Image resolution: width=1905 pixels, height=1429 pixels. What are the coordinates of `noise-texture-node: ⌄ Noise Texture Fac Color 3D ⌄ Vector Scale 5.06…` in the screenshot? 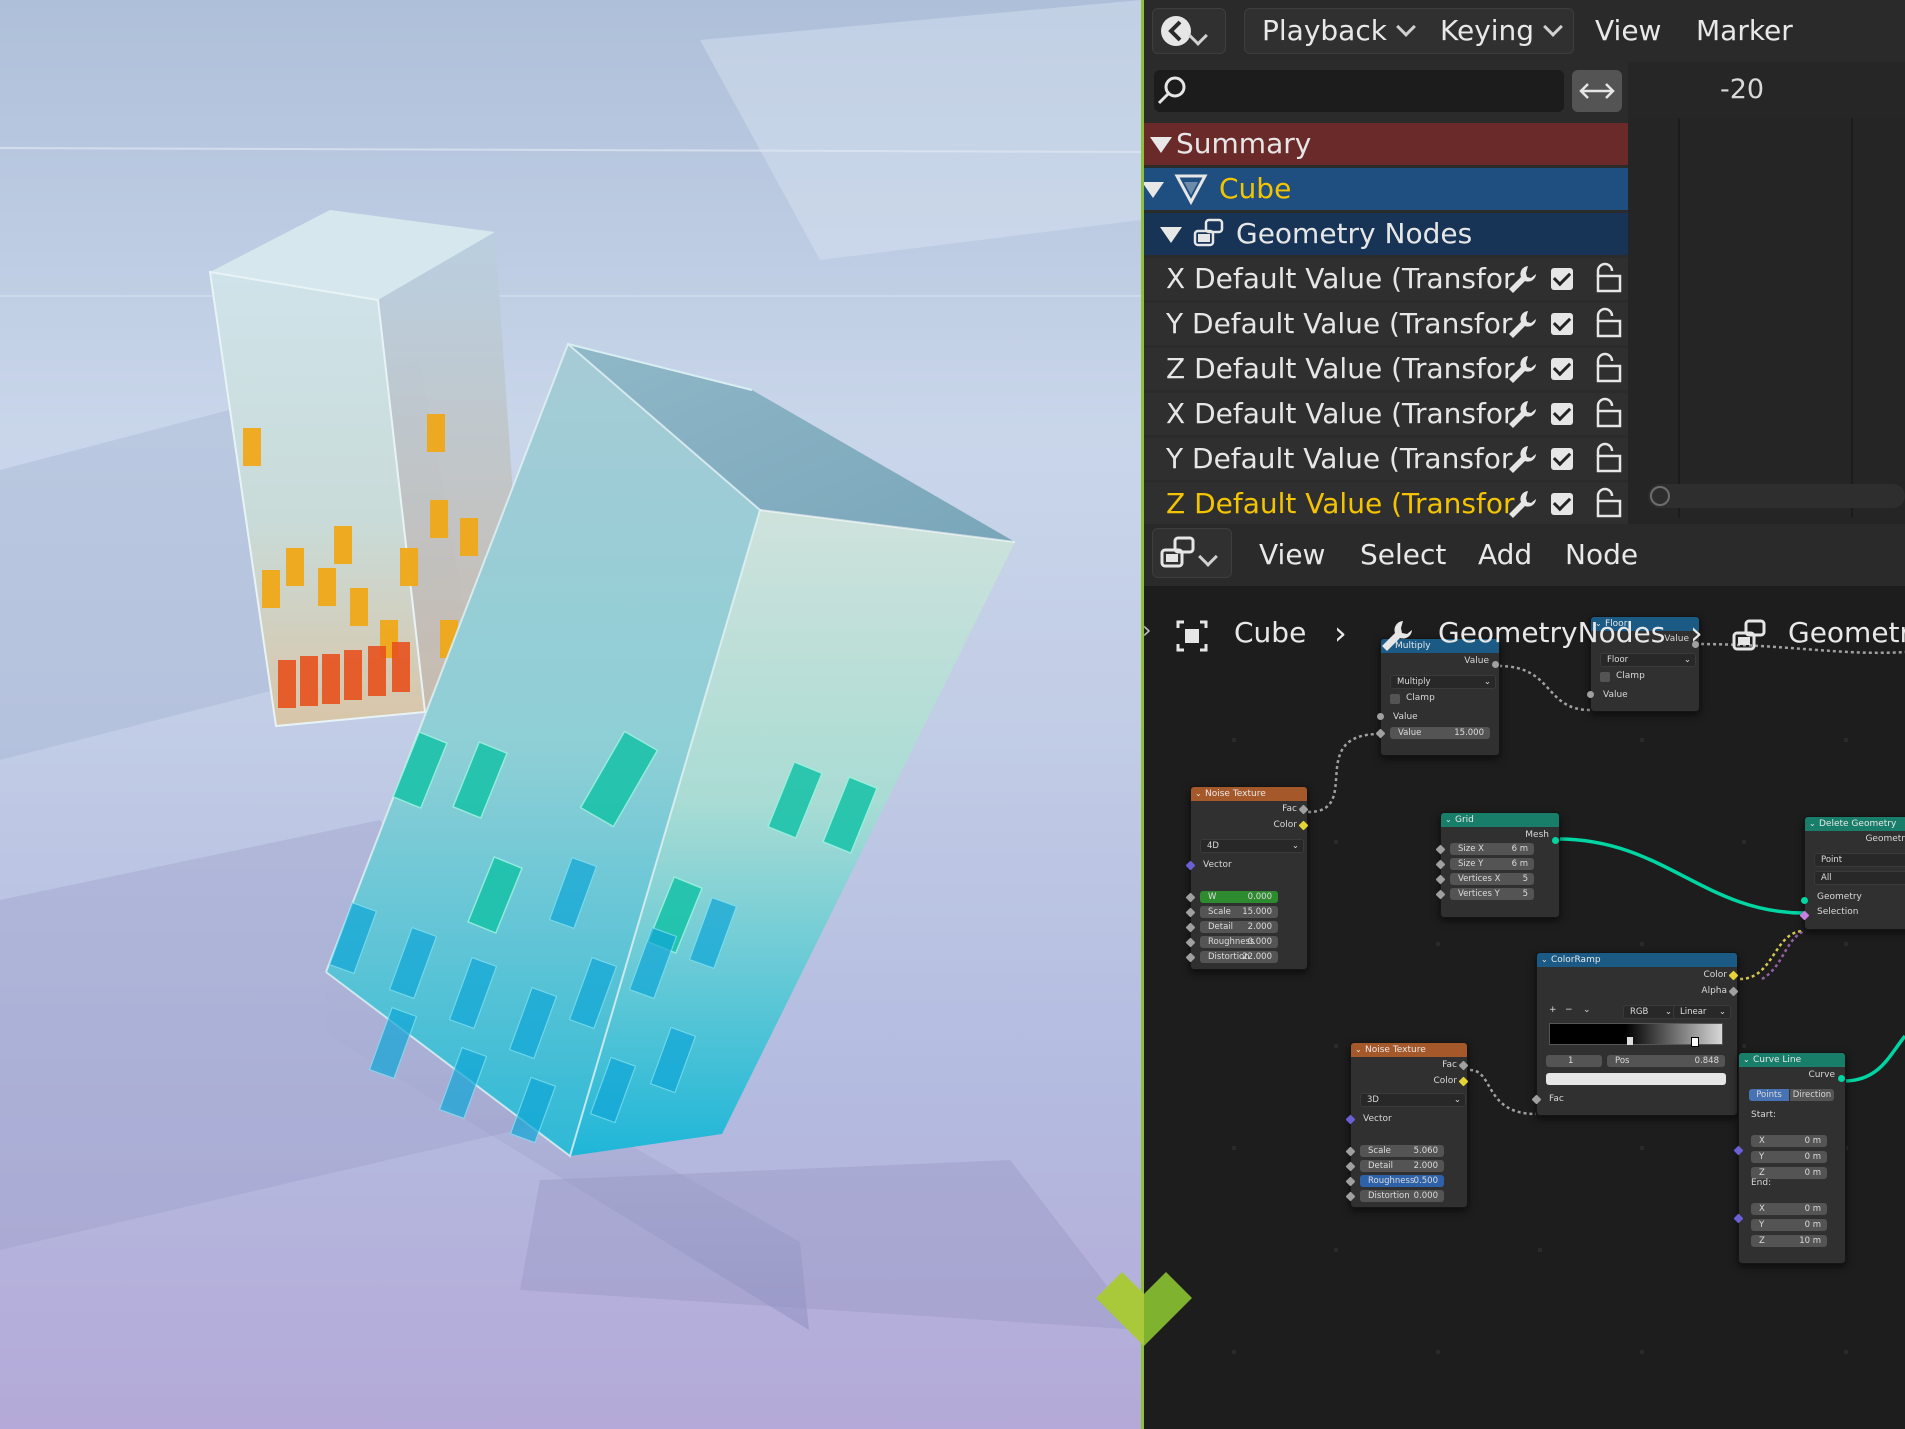 It's located at (1407, 1125).